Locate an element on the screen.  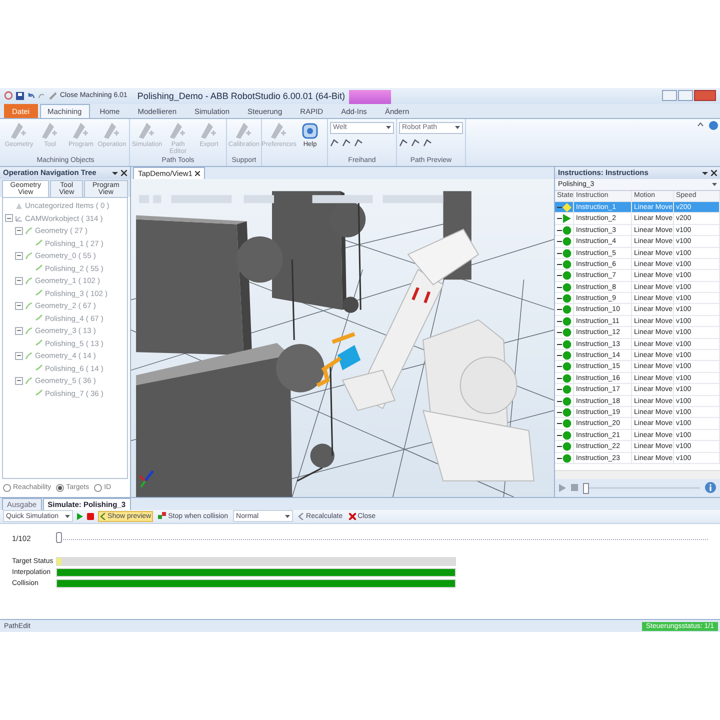
preview-icon is located at coordinates (103, 516).